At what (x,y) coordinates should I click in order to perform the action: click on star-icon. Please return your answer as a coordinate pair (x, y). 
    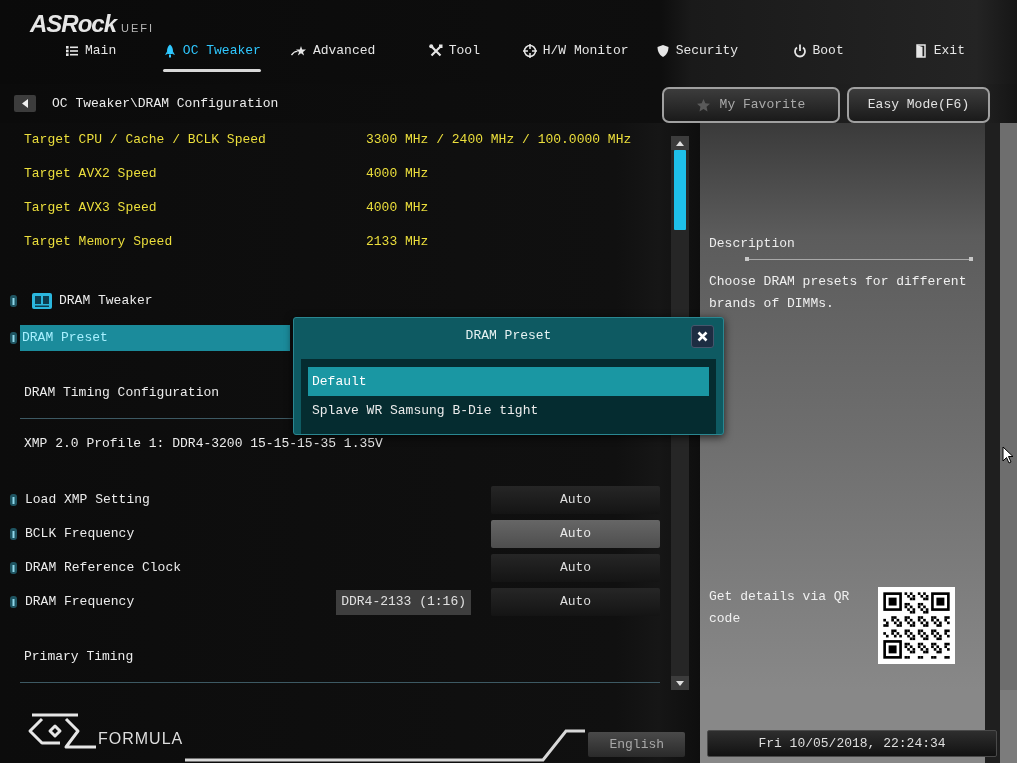
    Looking at the image, I should click on (703, 105).